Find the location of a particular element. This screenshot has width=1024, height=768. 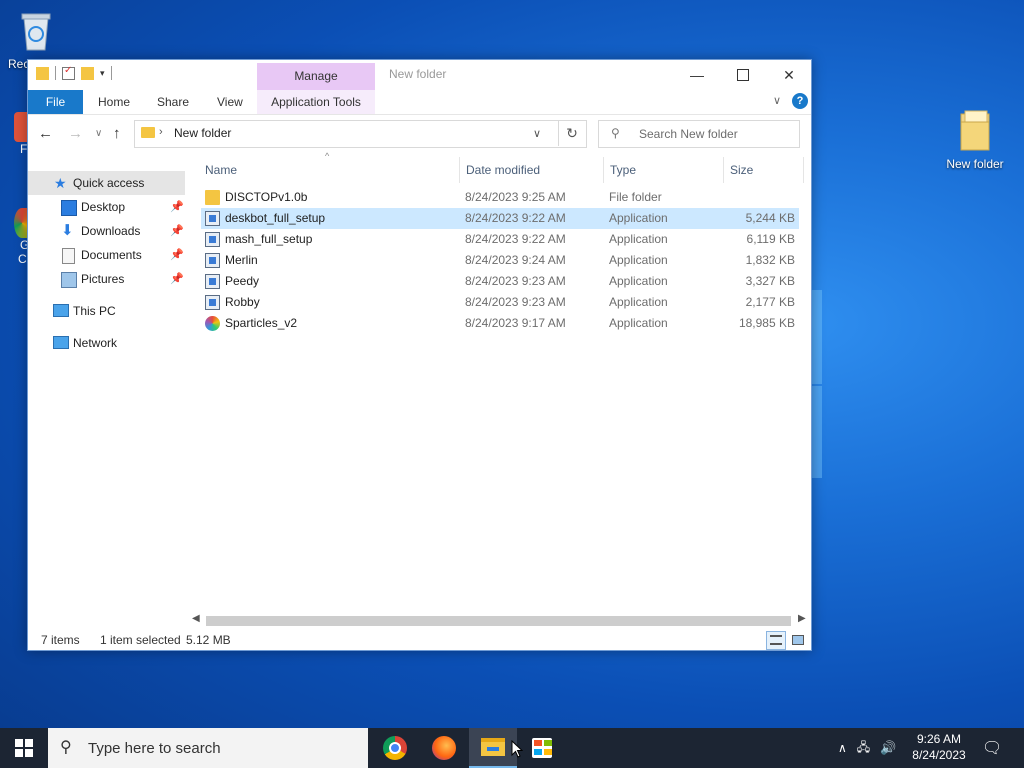

chrome-icon is located at coordinates (395, 748).